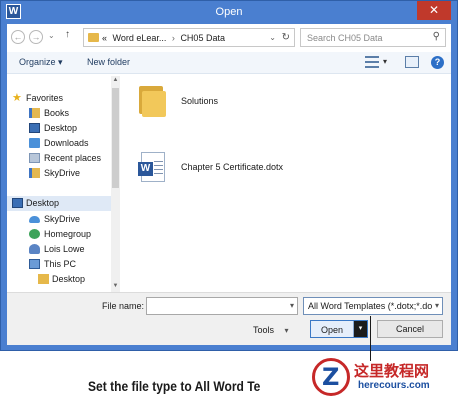  What do you see at coordinates (45, 98) in the screenshot?
I see `nav-item-label: Favorites` at bounding box center [45, 98].